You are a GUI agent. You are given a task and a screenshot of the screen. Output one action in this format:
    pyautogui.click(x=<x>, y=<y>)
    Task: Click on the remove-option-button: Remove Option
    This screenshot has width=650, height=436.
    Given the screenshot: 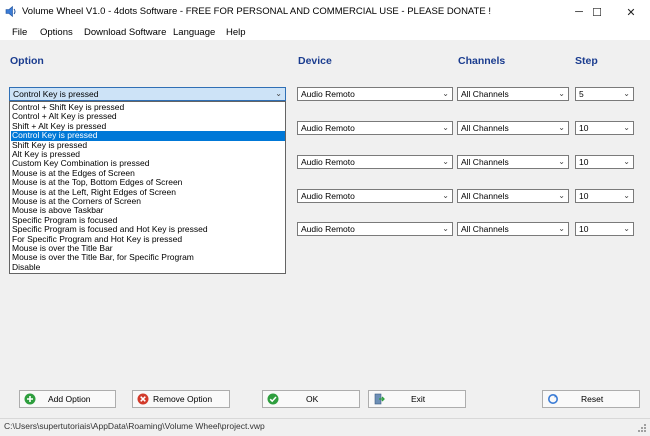 What is the action you would take?
    pyautogui.click(x=181, y=399)
    